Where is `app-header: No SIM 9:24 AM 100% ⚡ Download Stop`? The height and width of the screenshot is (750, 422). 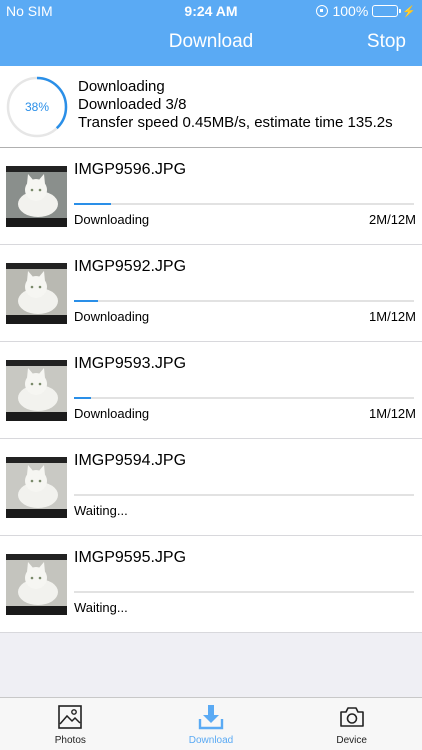
app-header: No SIM 9:24 AM 100% ⚡ Download Stop is located at coordinates (211, 33).